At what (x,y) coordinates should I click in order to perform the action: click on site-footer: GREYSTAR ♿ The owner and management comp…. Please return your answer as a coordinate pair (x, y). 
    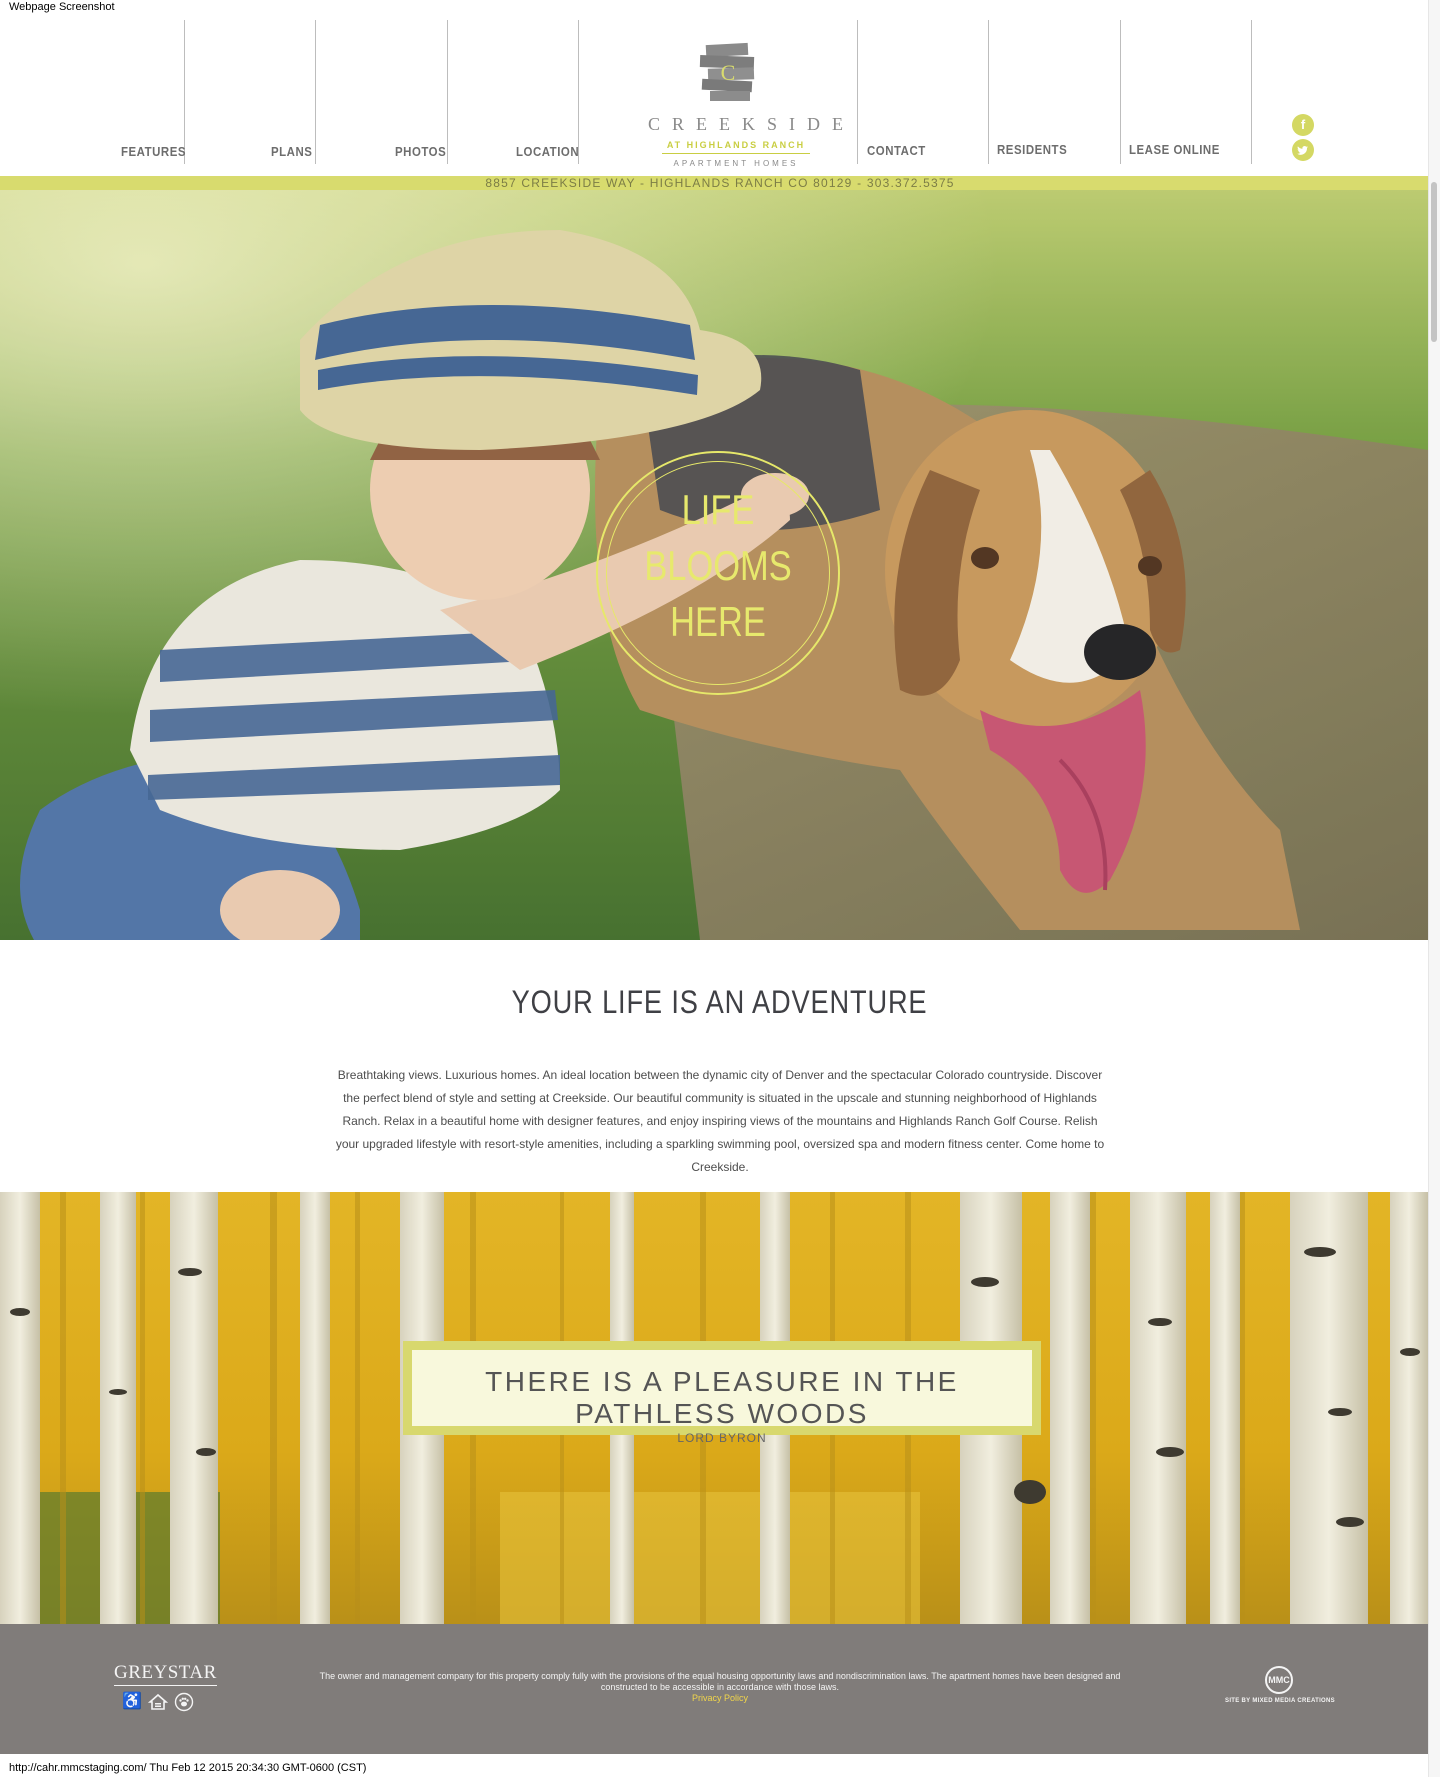
    Looking at the image, I should click on (714, 1689).